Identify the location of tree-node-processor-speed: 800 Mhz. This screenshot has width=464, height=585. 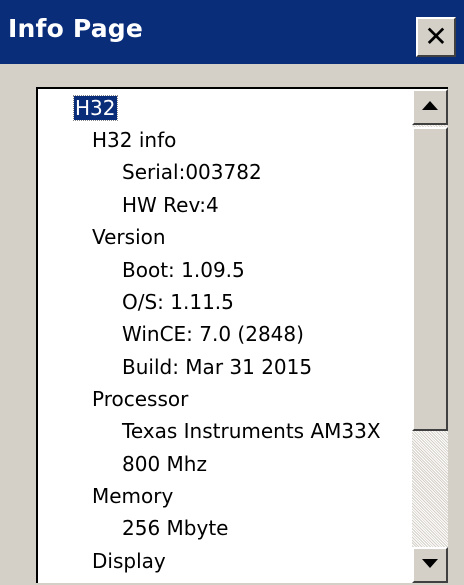
(164, 464).